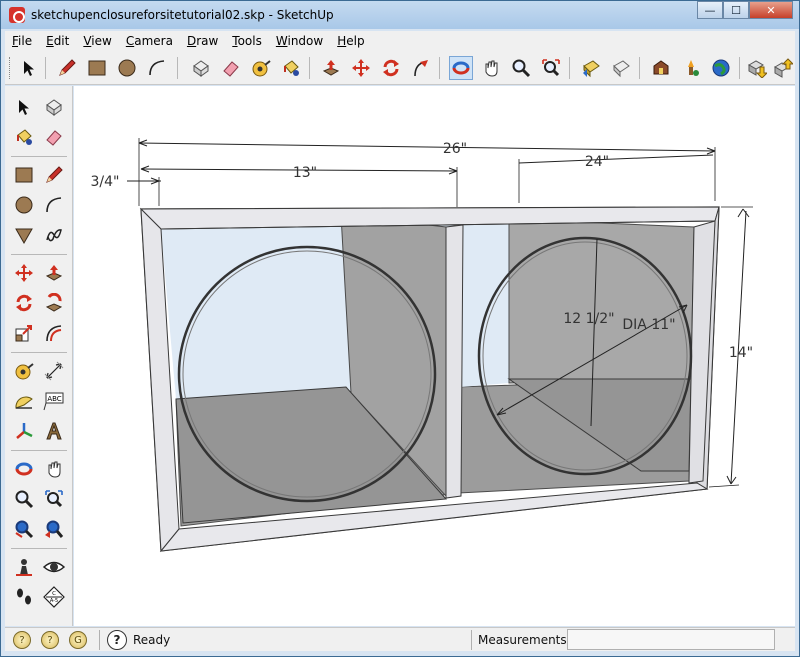 The width and height of the screenshot is (800, 657). What do you see at coordinates (202, 41) in the screenshot?
I see `menu-draw: Draw` at bounding box center [202, 41].